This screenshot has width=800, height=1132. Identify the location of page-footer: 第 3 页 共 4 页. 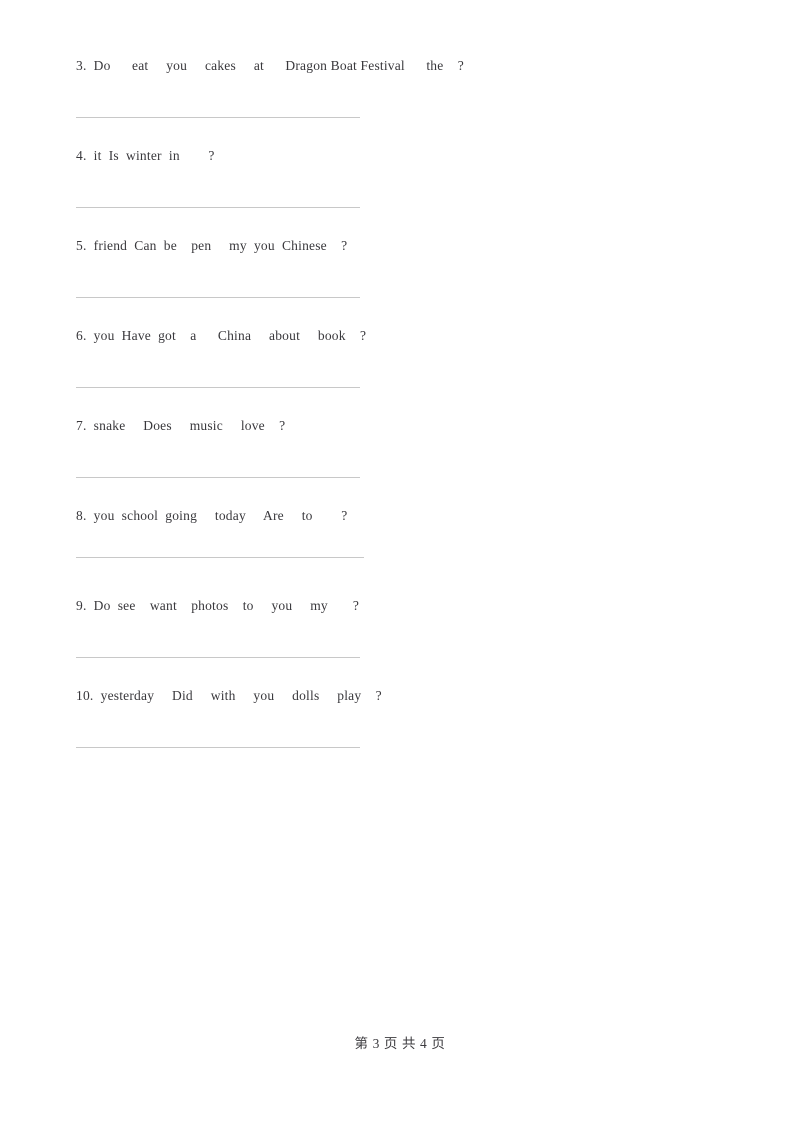
(400, 1043).